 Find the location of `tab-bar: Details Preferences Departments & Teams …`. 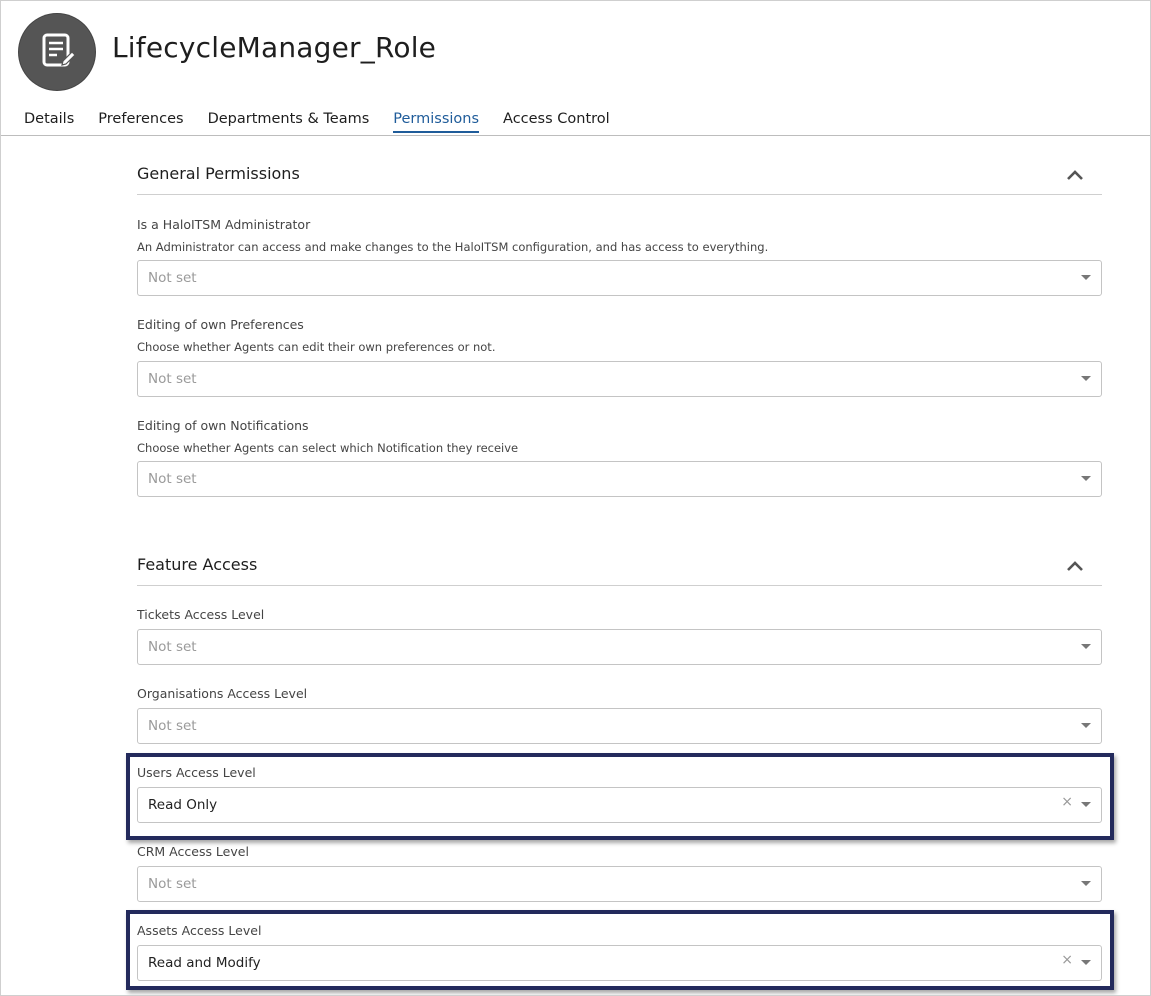

tab-bar: Details Preferences Departments & Teams … is located at coordinates (329, 122).